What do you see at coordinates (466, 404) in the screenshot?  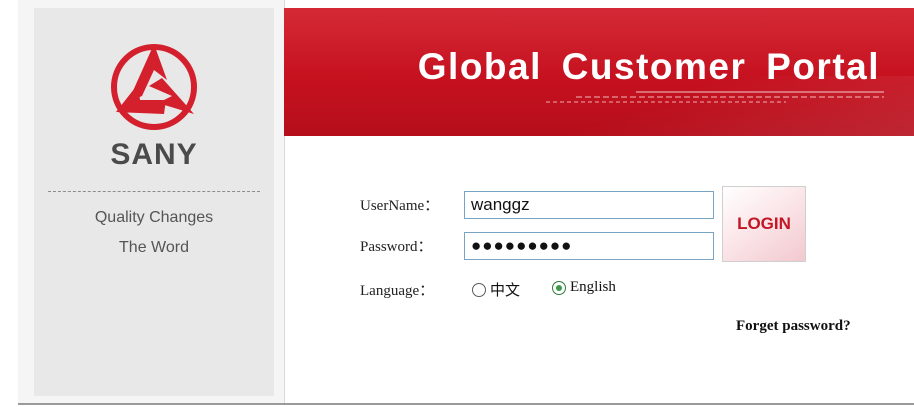 I see `bottom-border` at bounding box center [466, 404].